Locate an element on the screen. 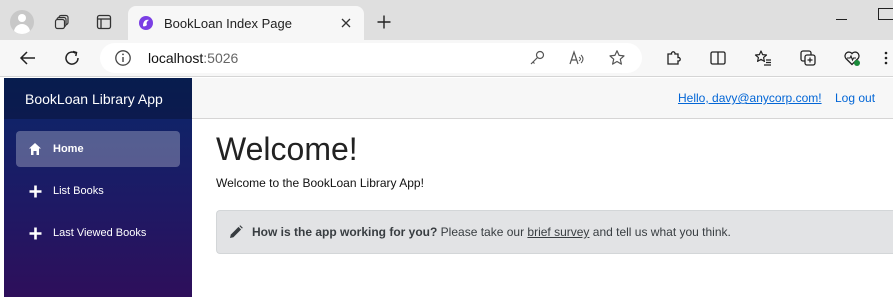 The image size is (893, 297). survey-post-text: and tell us what you think. is located at coordinates (660, 232).